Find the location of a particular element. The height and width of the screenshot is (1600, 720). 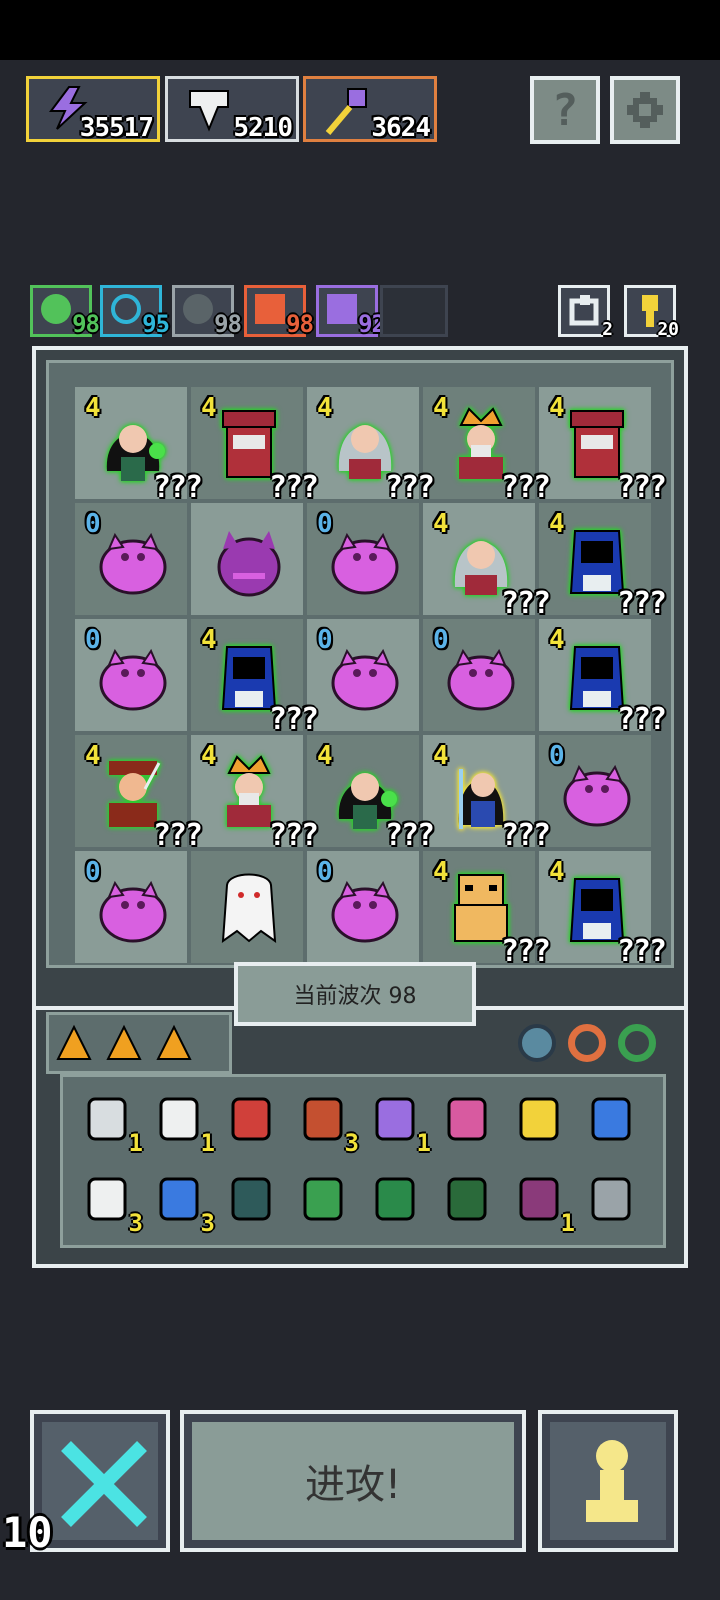

board-cell-3-3: 4??? is located at coordinates (487, 794).